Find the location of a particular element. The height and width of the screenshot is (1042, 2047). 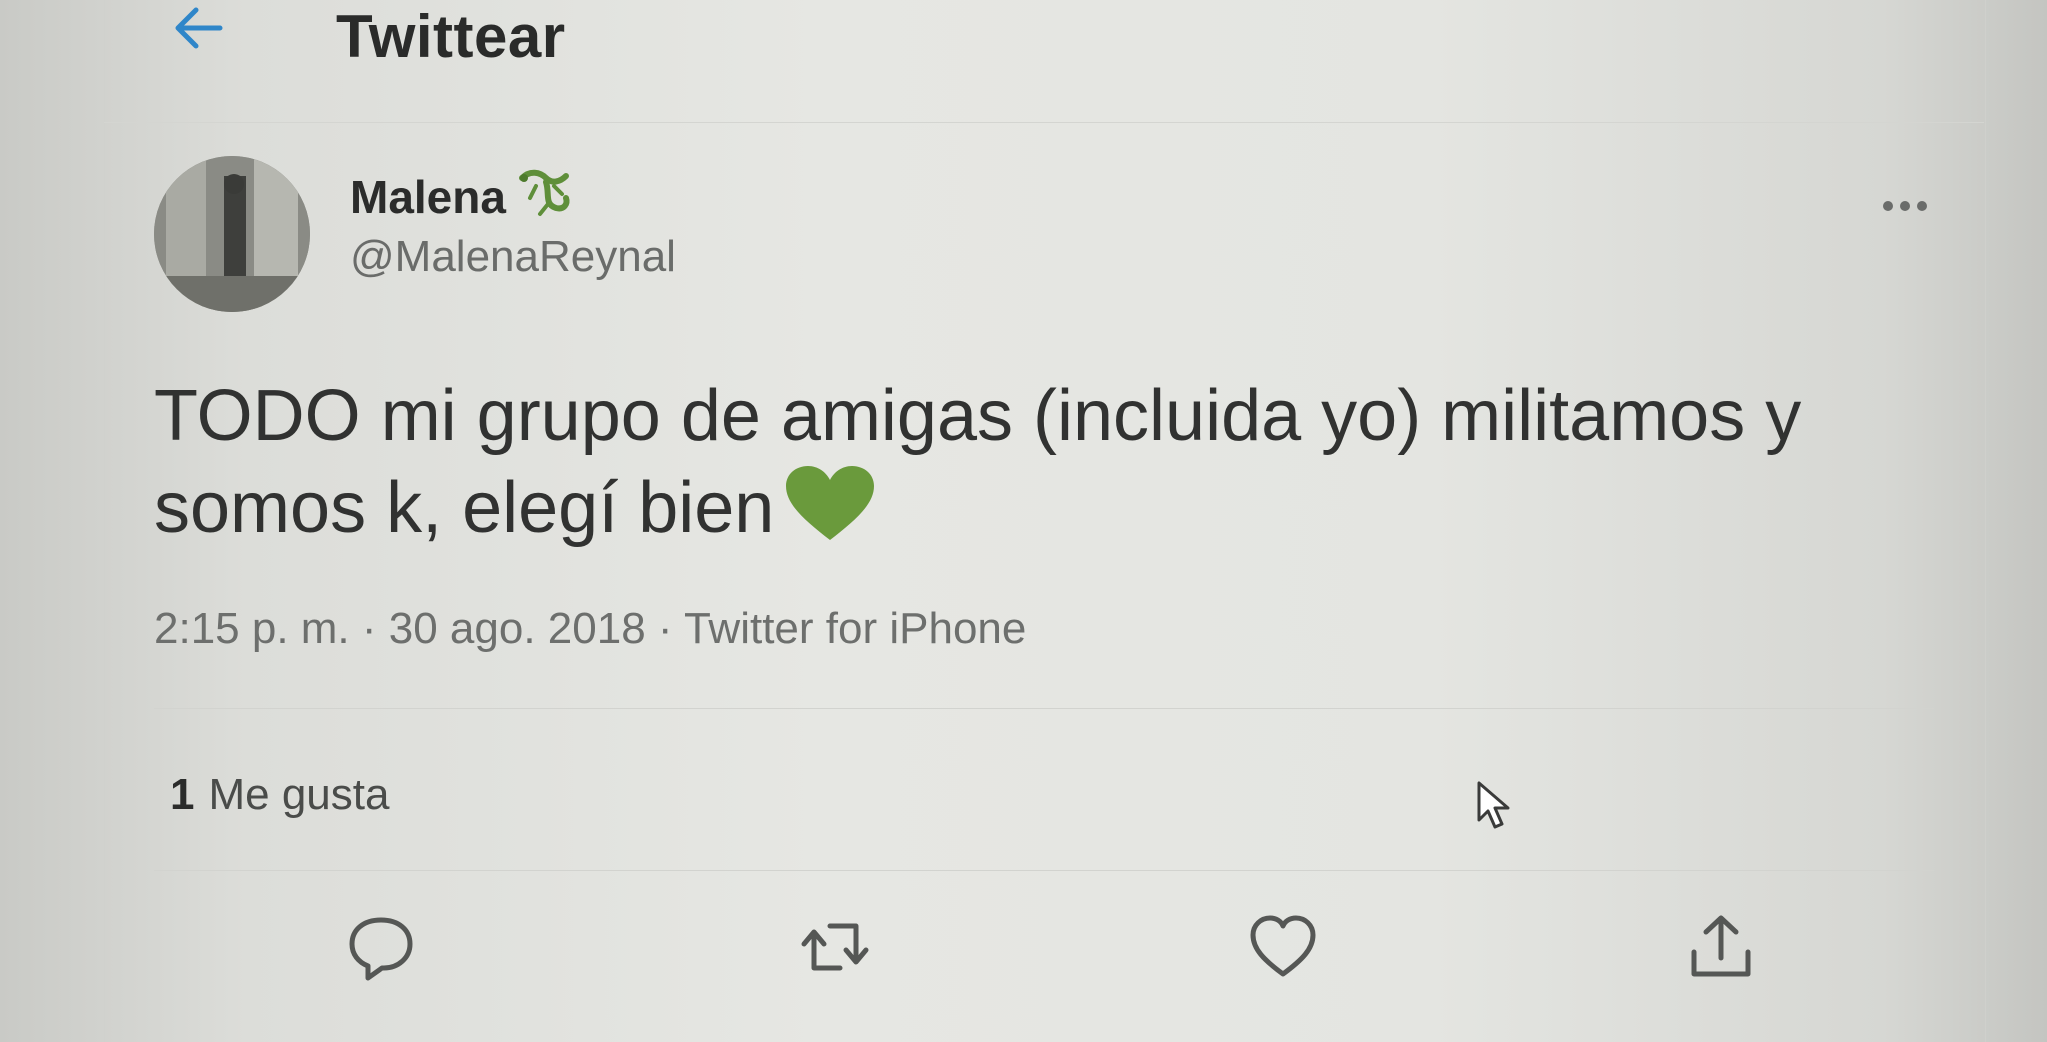

likes-count: 1 is located at coordinates (182, 794).